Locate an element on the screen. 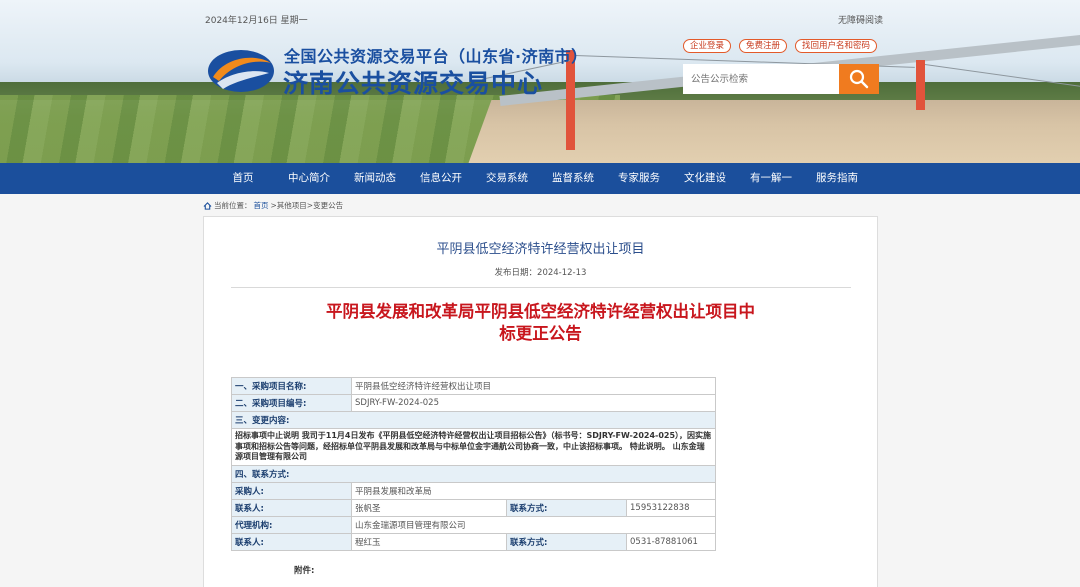 This screenshot has width=1080, height=587. breadcrumb-home-link: 首页 is located at coordinates (261, 205).